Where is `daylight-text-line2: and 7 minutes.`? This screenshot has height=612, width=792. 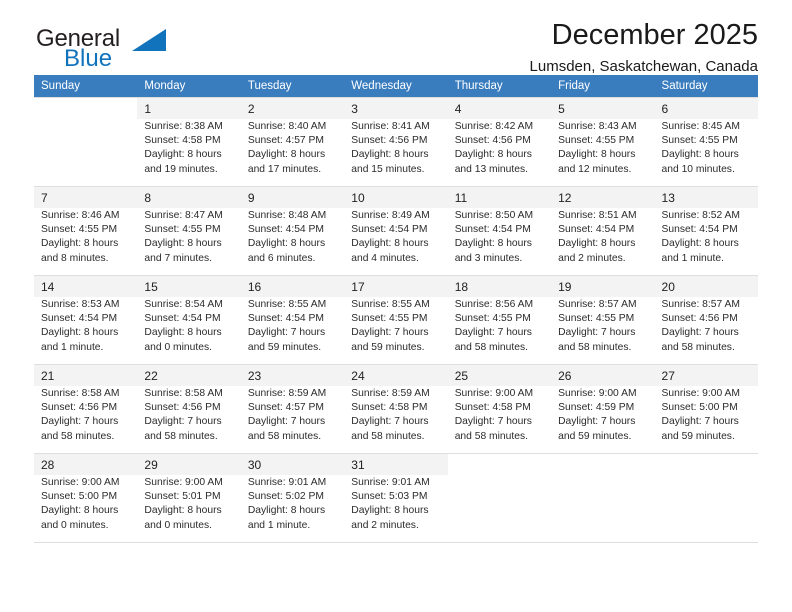 daylight-text-line2: and 7 minutes. is located at coordinates (178, 258).